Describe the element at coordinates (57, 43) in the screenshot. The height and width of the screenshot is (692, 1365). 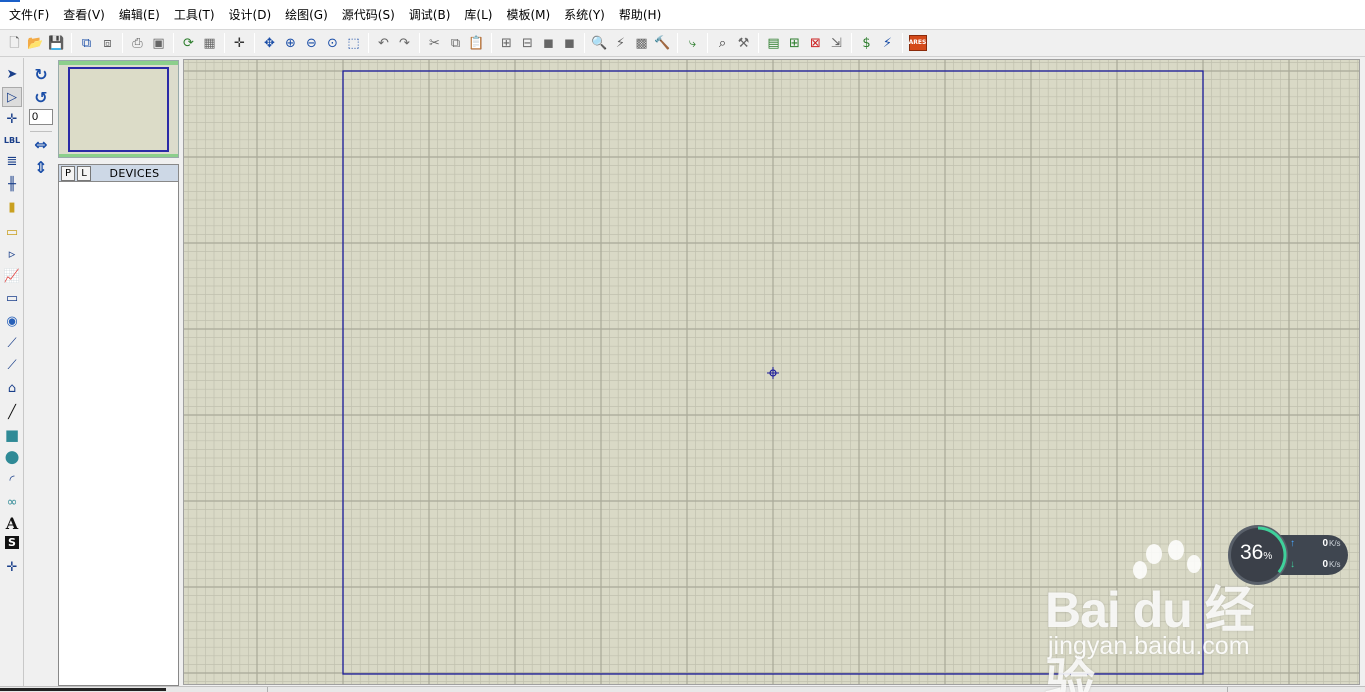
I see `save-button: 💾` at that location.